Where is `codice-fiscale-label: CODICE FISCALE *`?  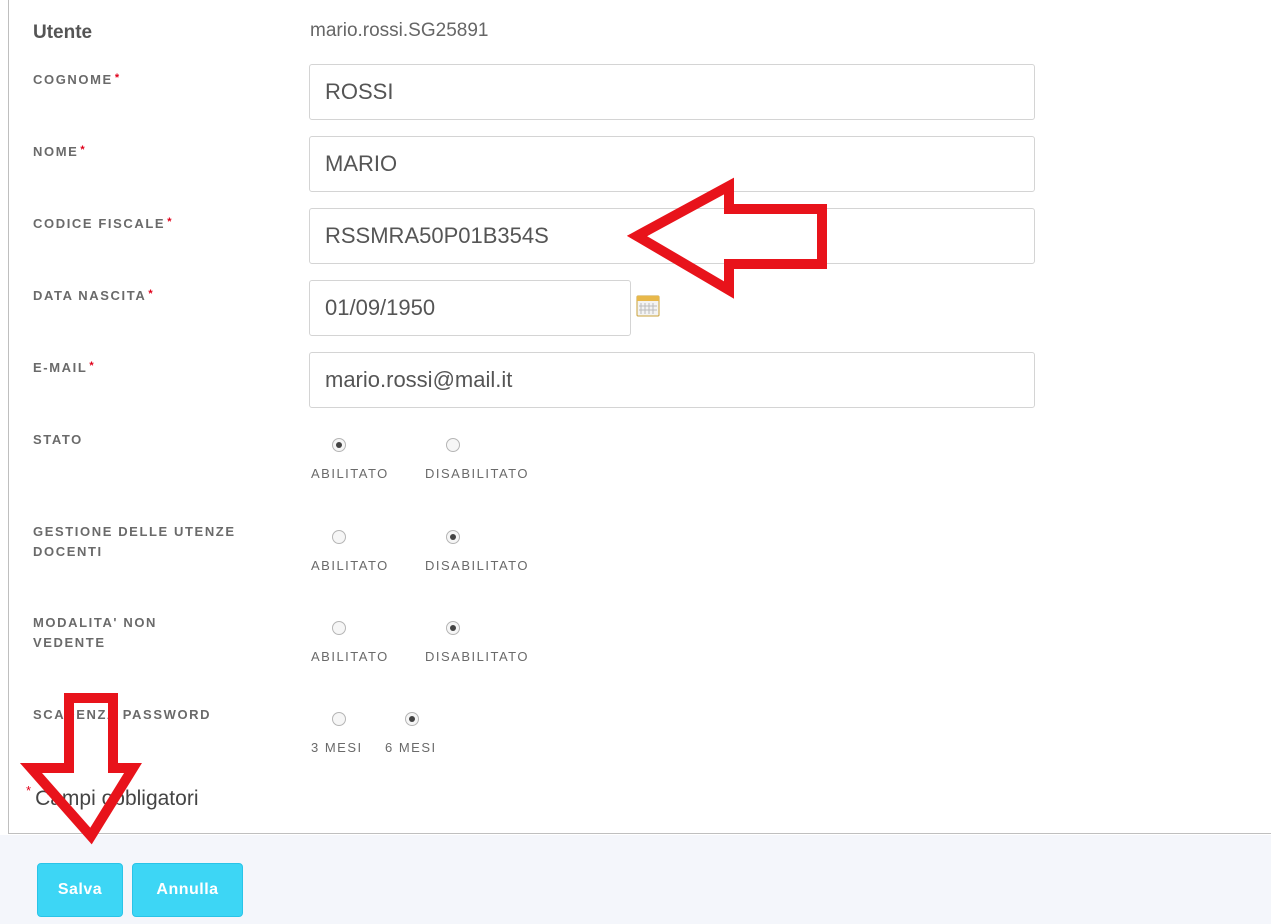
codice-fiscale-label: CODICE FISCALE * is located at coordinates (103, 223).